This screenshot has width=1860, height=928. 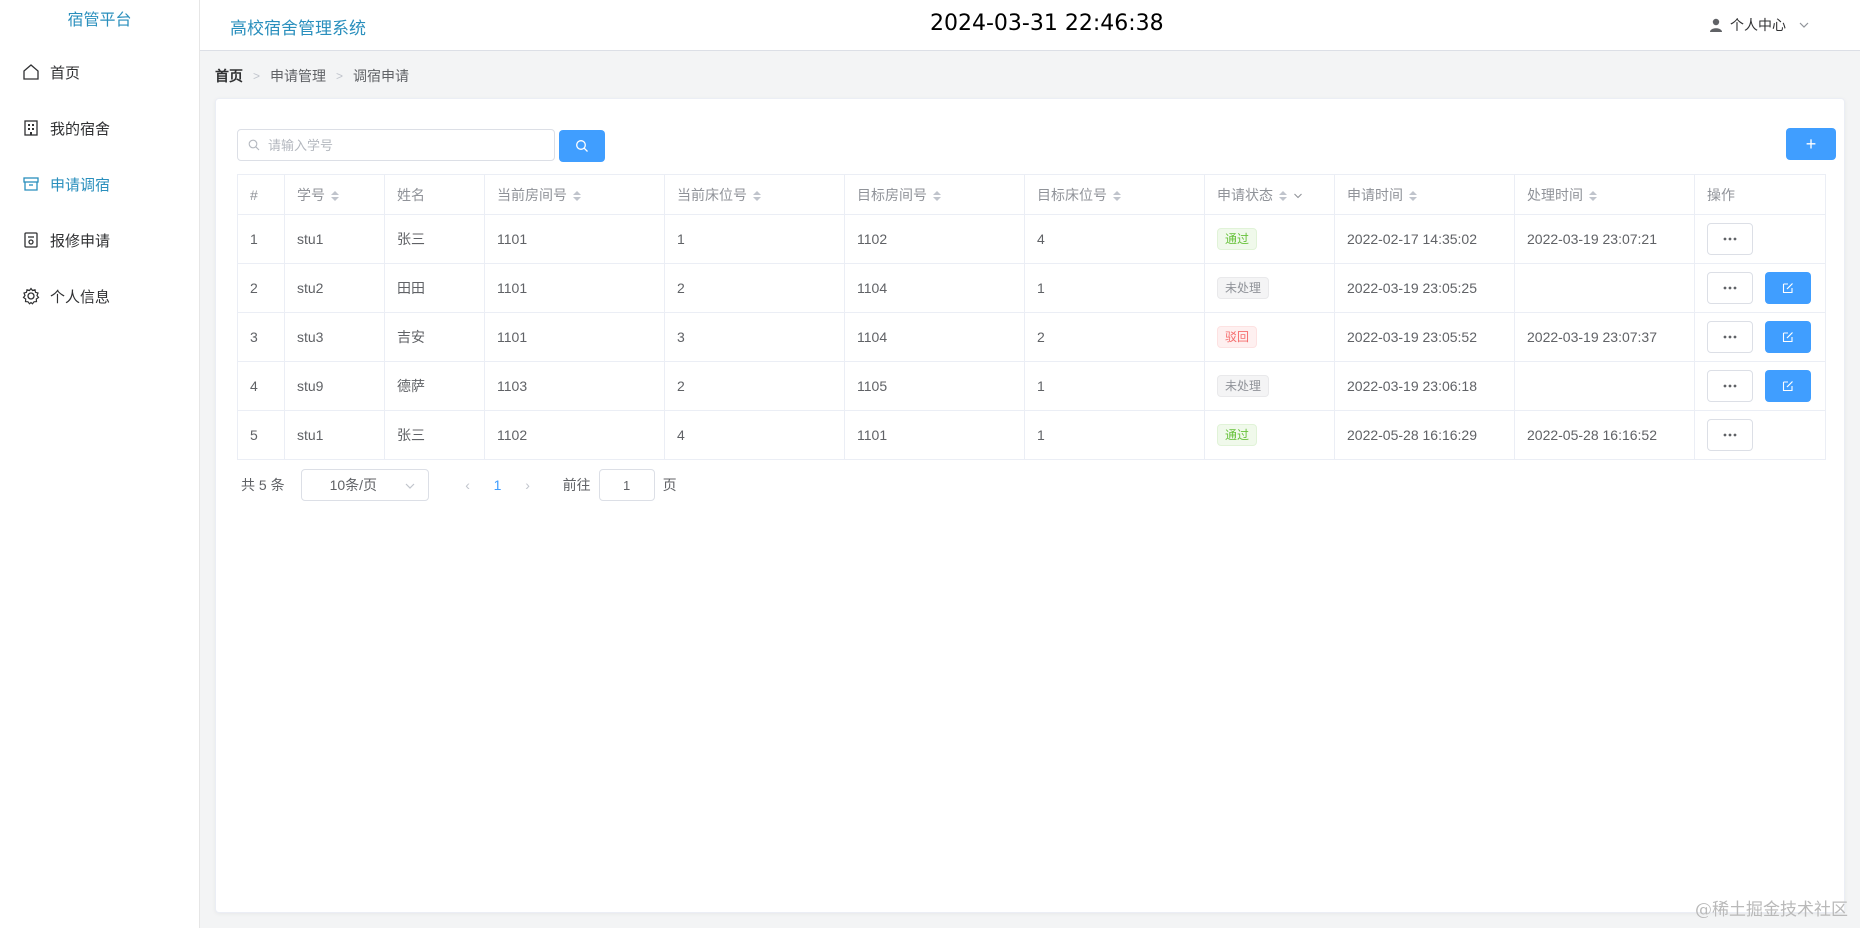 What do you see at coordinates (468, 485) in the screenshot?
I see `prev-page-button: ‹` at bounding box center [468, 485].